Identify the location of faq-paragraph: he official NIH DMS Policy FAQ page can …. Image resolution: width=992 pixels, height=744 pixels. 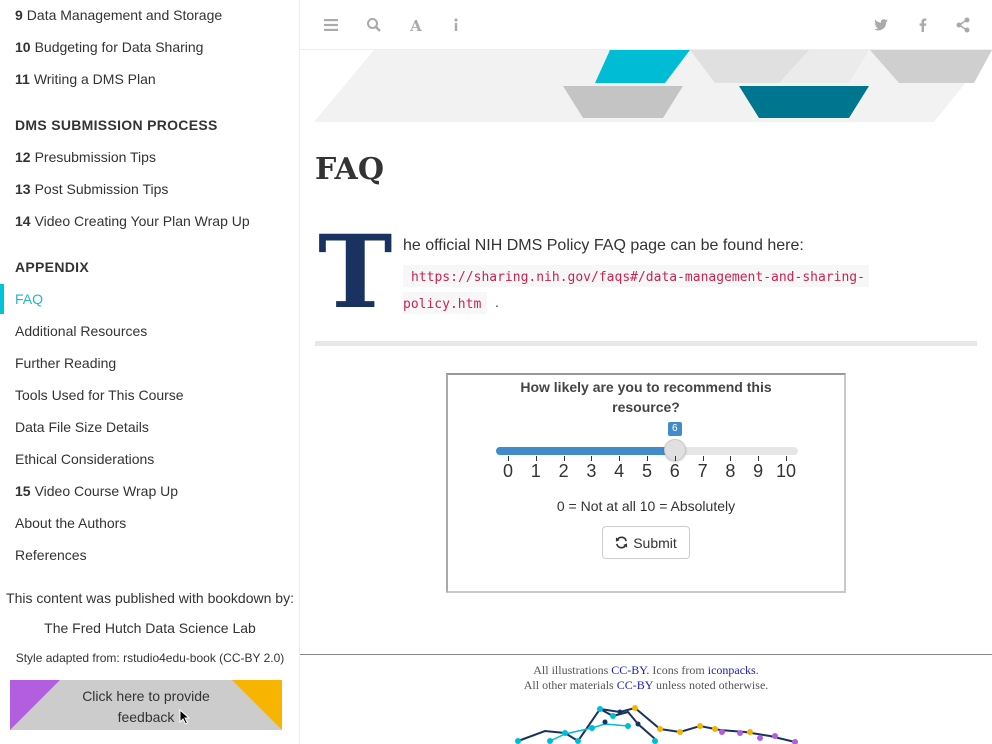
(603, 245).